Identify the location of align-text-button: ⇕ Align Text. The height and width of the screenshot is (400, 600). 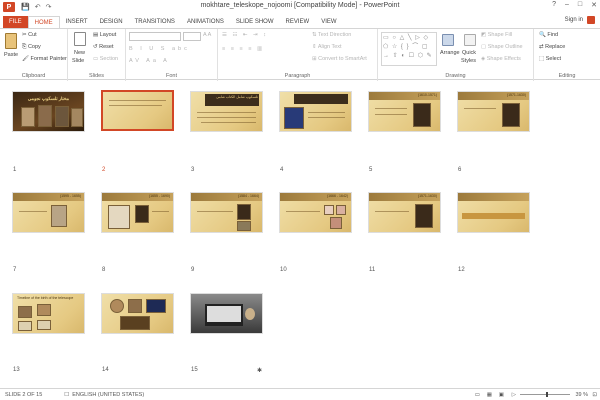
(327, 47).